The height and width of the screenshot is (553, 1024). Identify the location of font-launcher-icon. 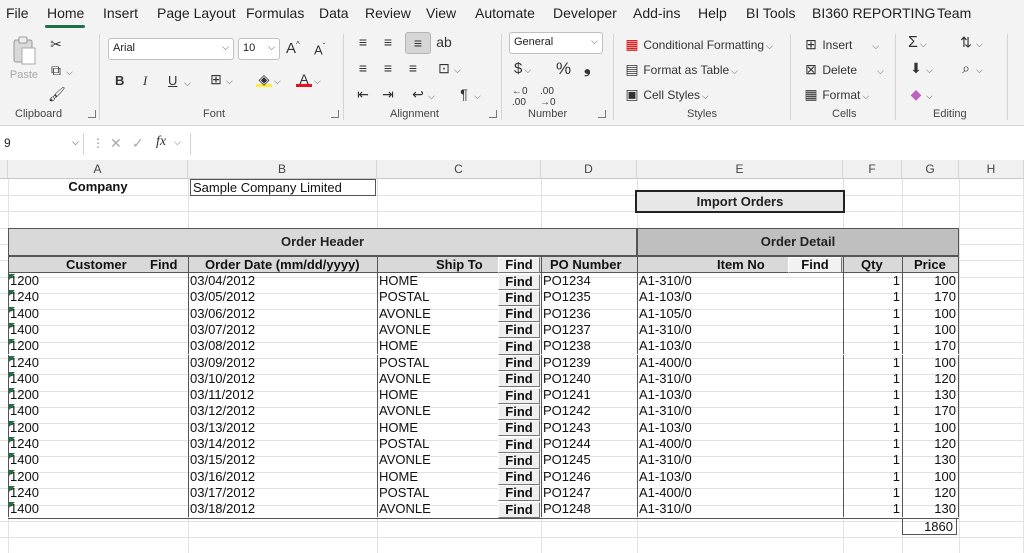
(335, 114).